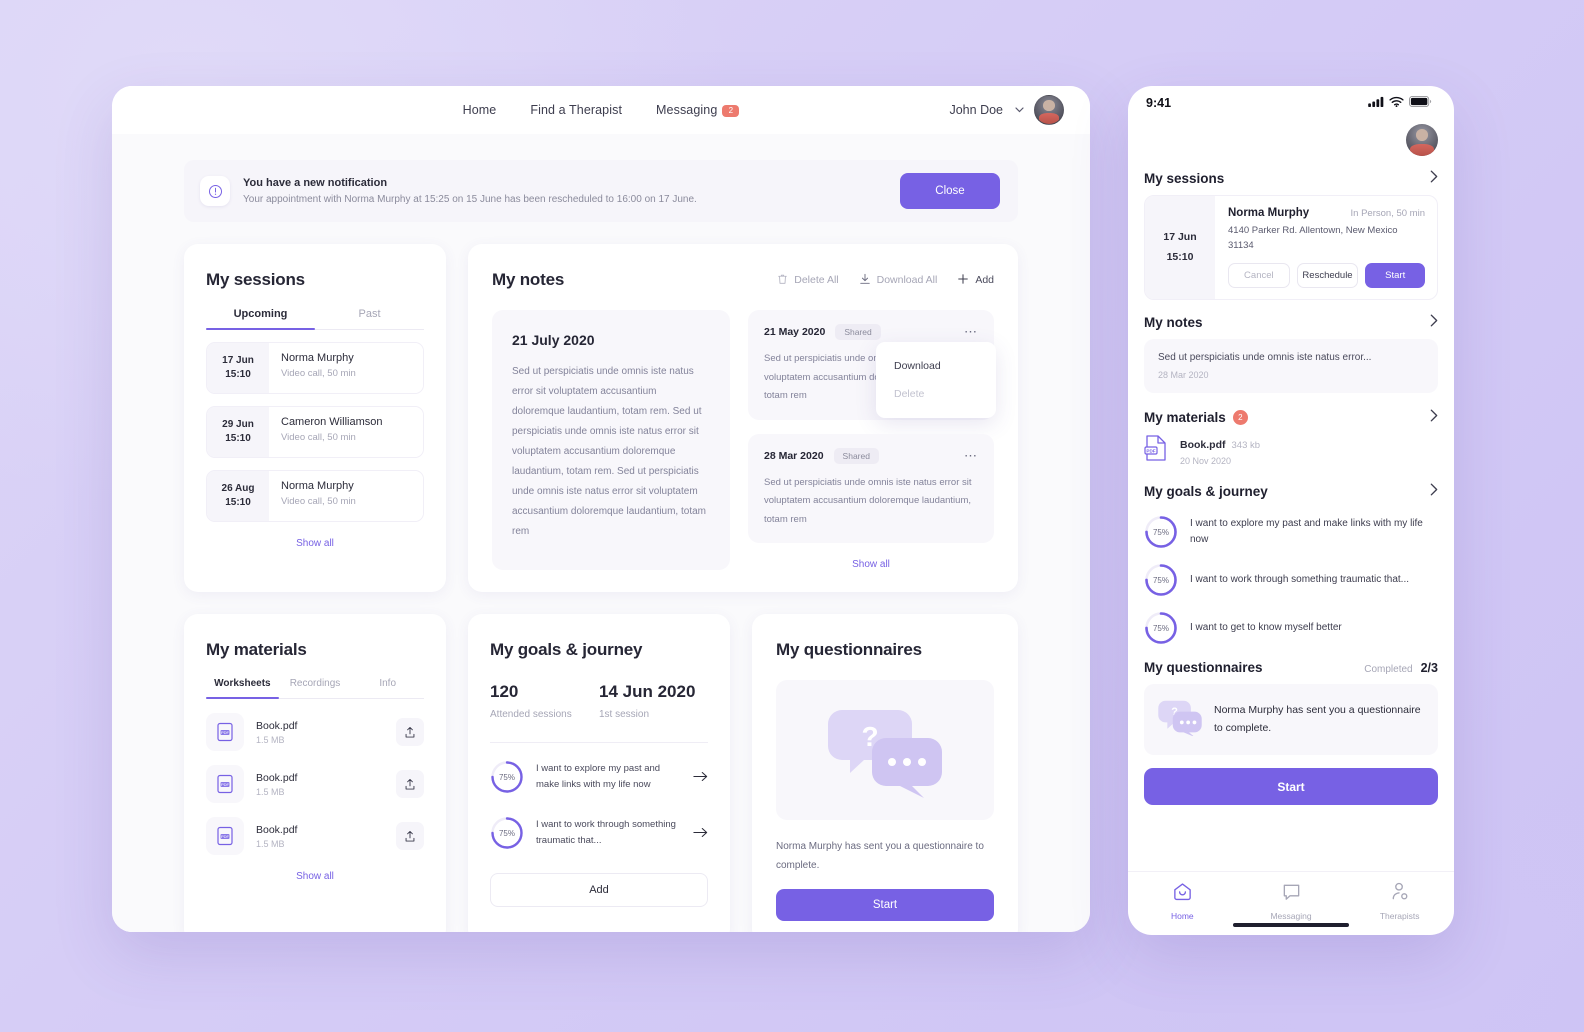 The image size is (1584, 1032). What do you see at coordinates (315, 543) in the screenshot?
I see `sessions-show-all-link: Show all` at bounding box center [315, 543].